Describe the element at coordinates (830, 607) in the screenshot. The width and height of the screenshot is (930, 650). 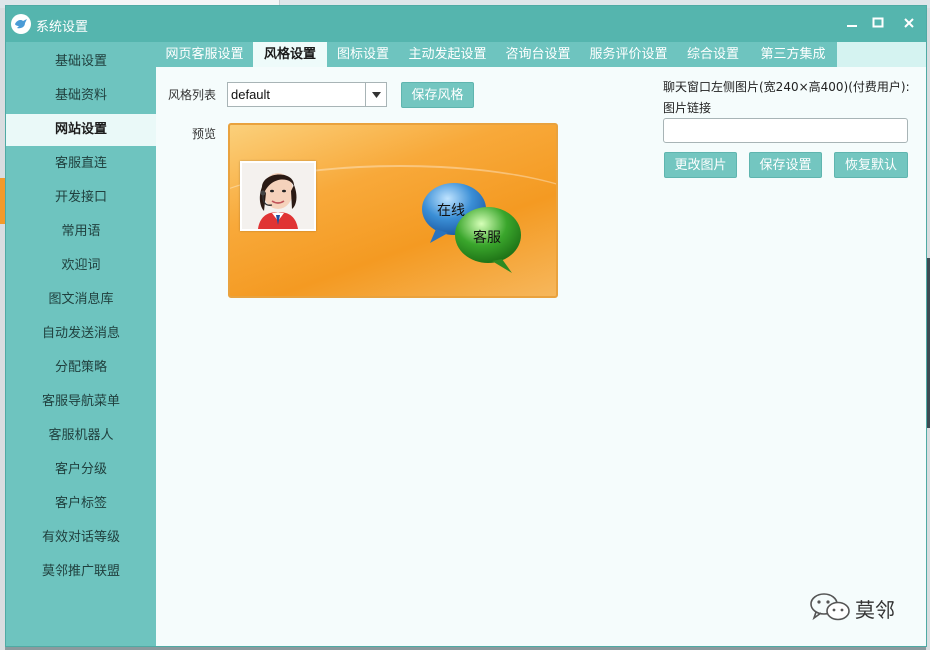
I see `wechat-icon` at that location.